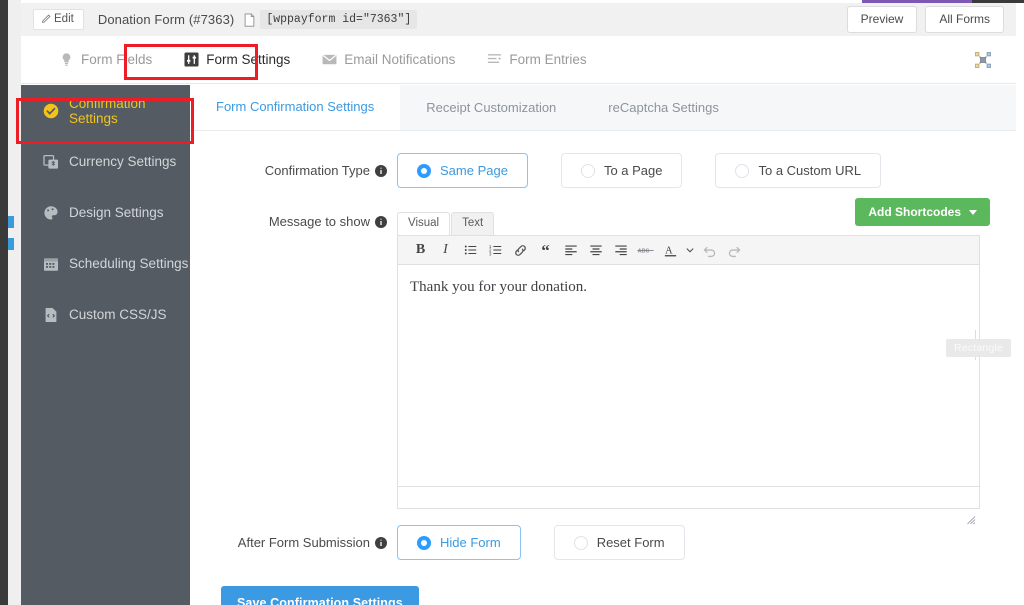 This screenshot has height=605, width=1024. What do you see at coordinates (51, 213) in the screenshot?
I see `palette-icon` at bounding box center [51, 213].